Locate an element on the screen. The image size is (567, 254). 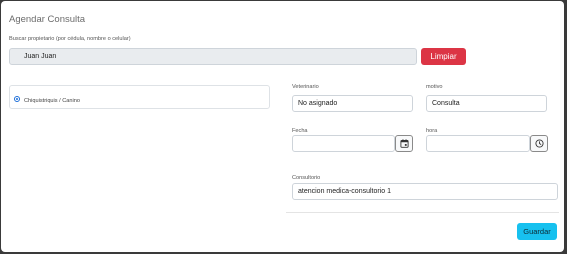
calendar-icon is located at coordinates (404, 143).